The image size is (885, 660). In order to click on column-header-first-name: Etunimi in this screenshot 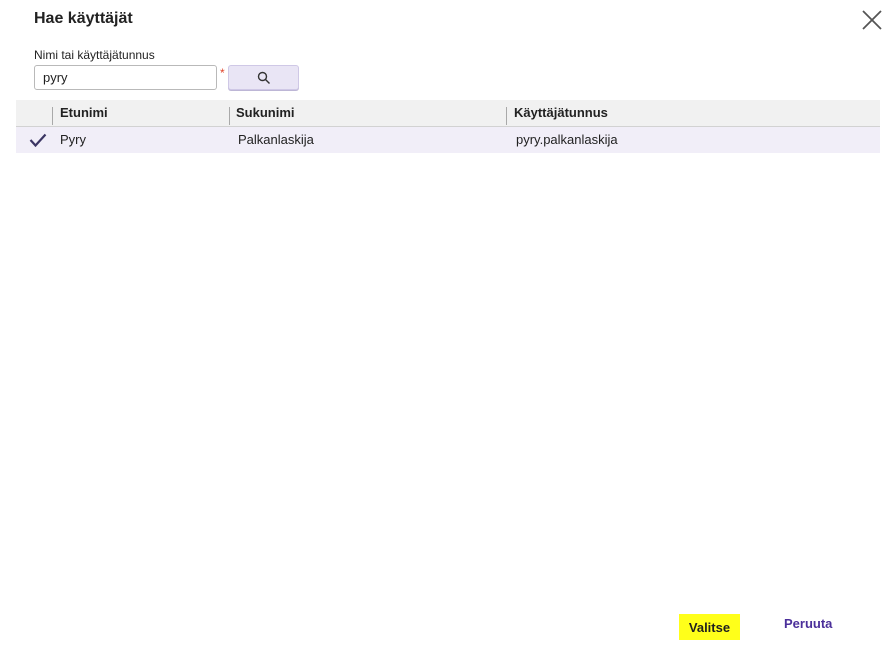, I will do `click(84, 113)`.